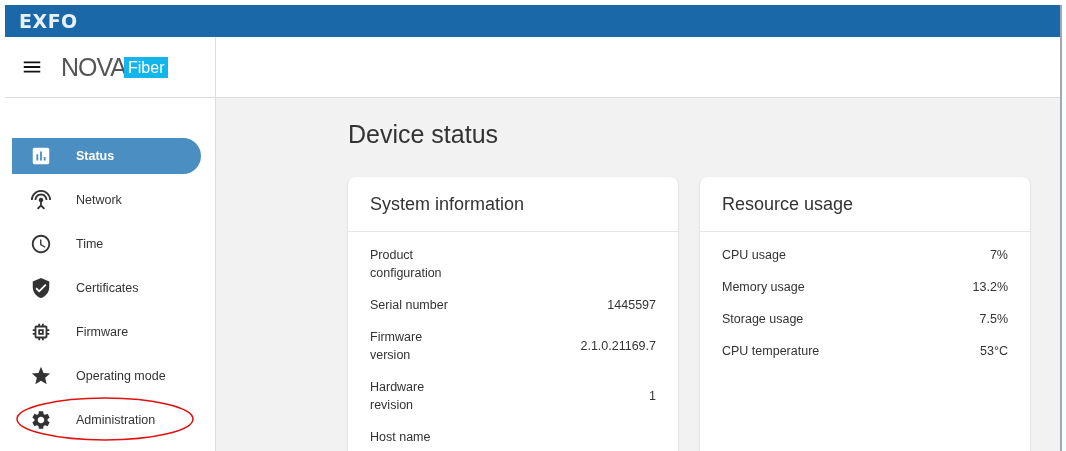 The image size is (1066, 451). Describe the element at coordinates (994, 351) in the screenshot. I see `row-value: 53°C` at that location.